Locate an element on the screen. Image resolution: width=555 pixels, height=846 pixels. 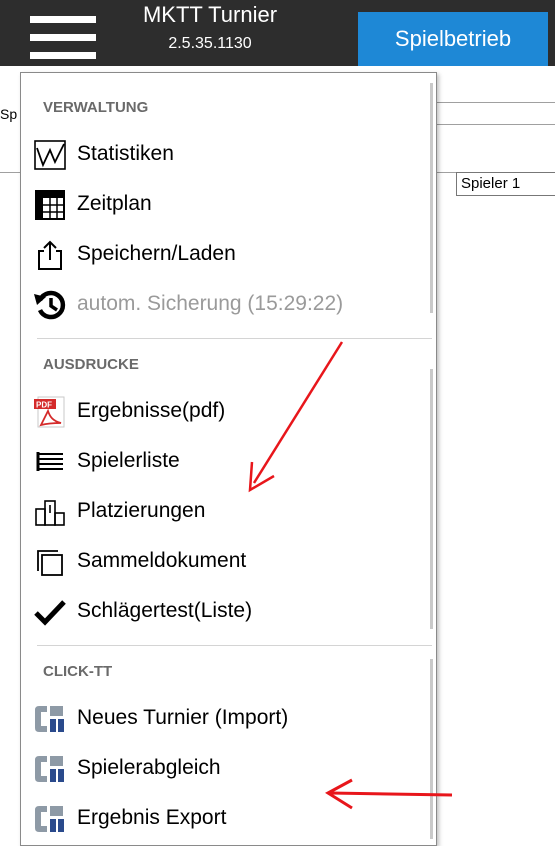
history-clock-icon is located at coordinates (50, 305).